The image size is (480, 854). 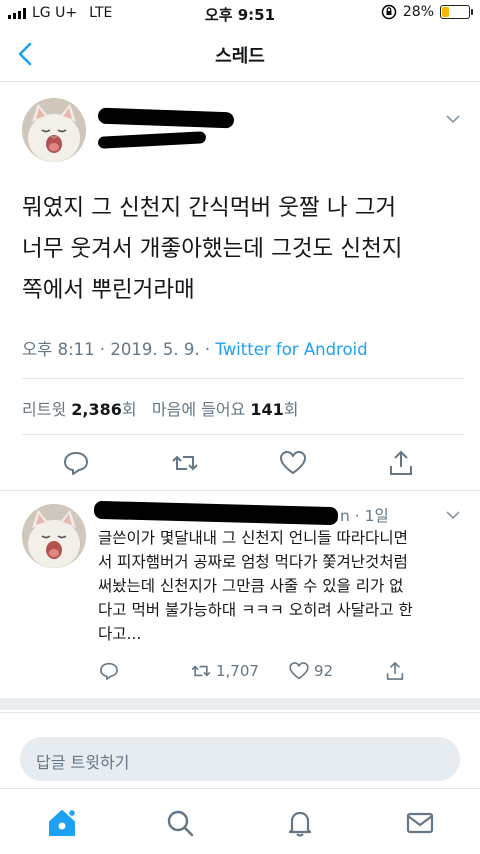 I want to click on status-right: 28%, so click(x=427, y=12).